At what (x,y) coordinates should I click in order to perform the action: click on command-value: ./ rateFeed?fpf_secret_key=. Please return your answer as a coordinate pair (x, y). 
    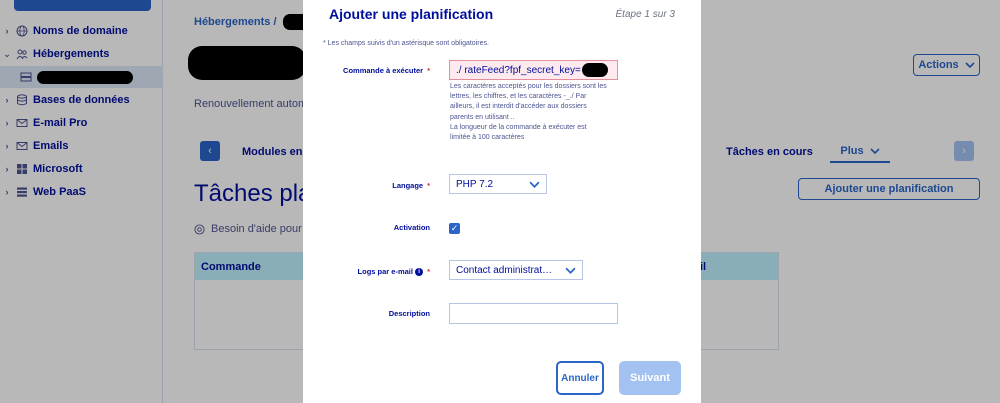
    Looking at the image, I should click on (518, 70).